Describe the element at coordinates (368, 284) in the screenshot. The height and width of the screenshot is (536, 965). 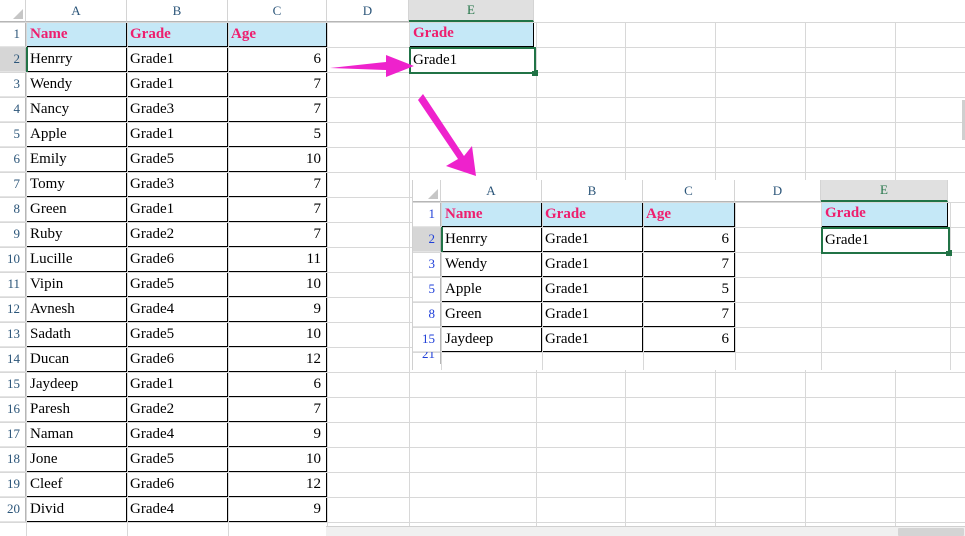
I see `top-cell-d11` at that location.